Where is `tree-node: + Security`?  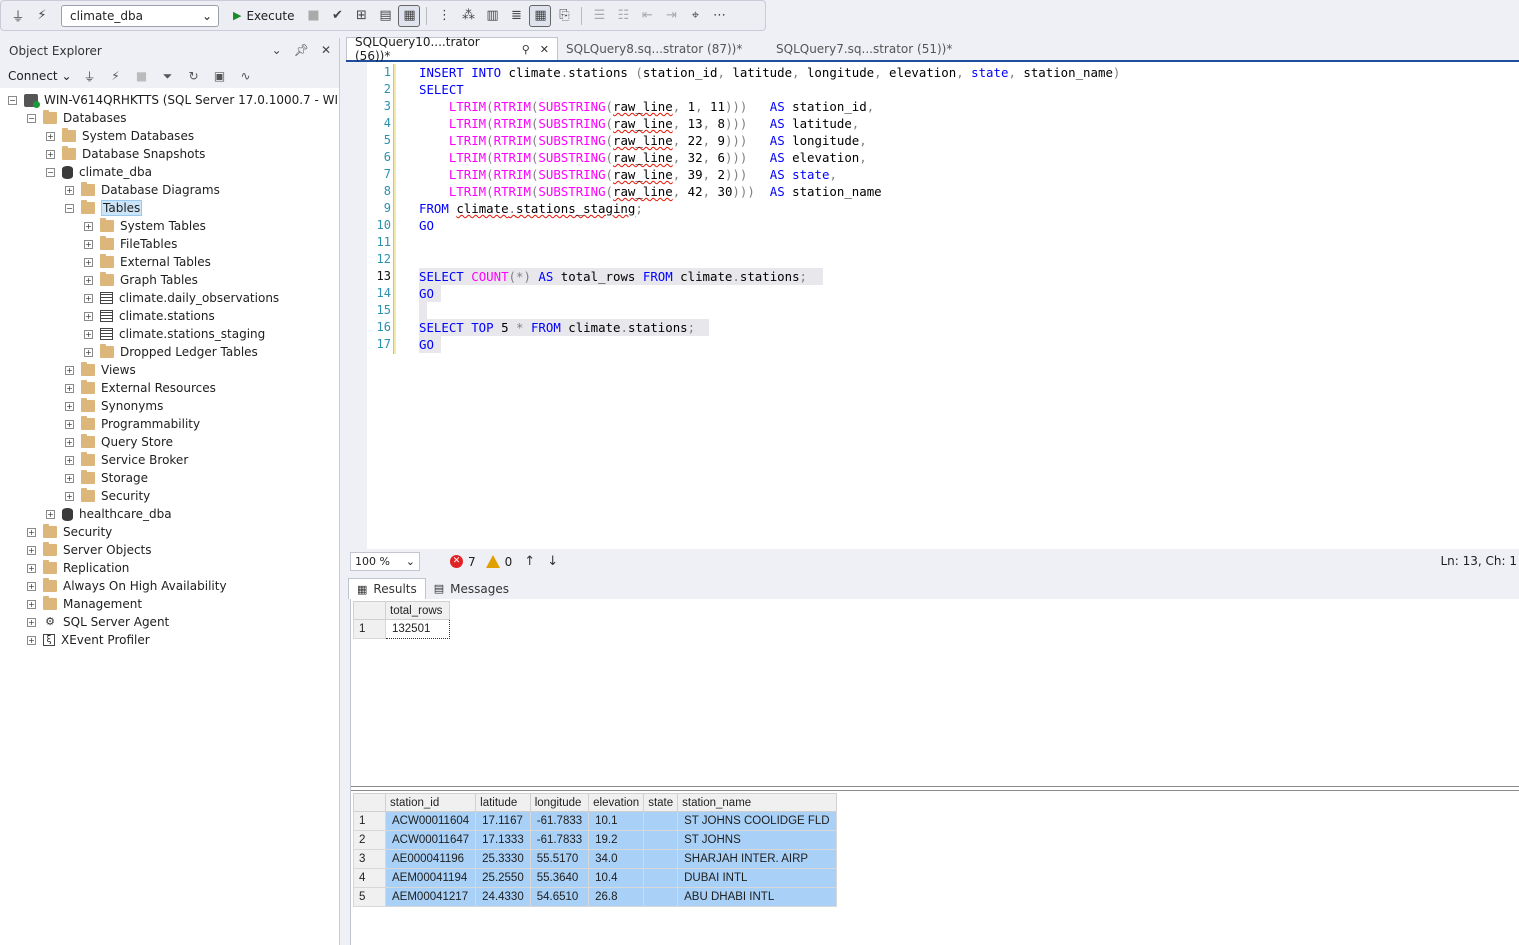 tree-node: + Security is located at coordinates (169, 496).